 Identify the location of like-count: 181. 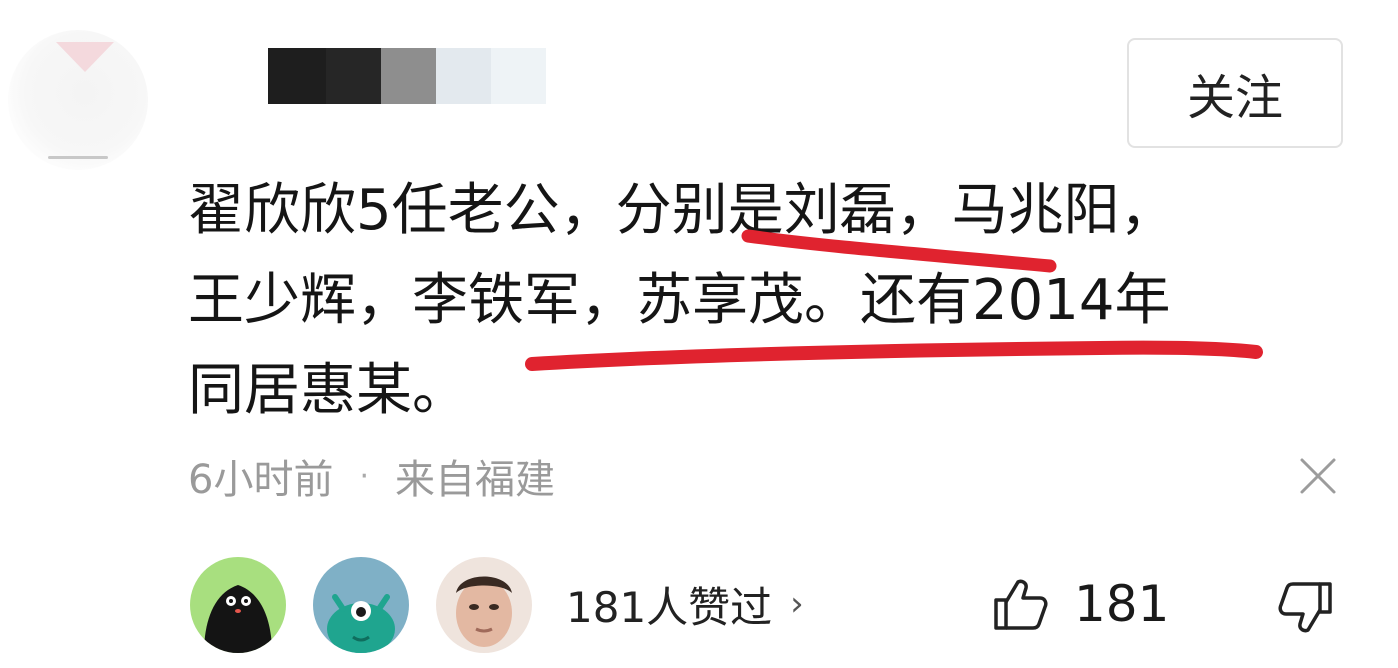
(1122, 604).